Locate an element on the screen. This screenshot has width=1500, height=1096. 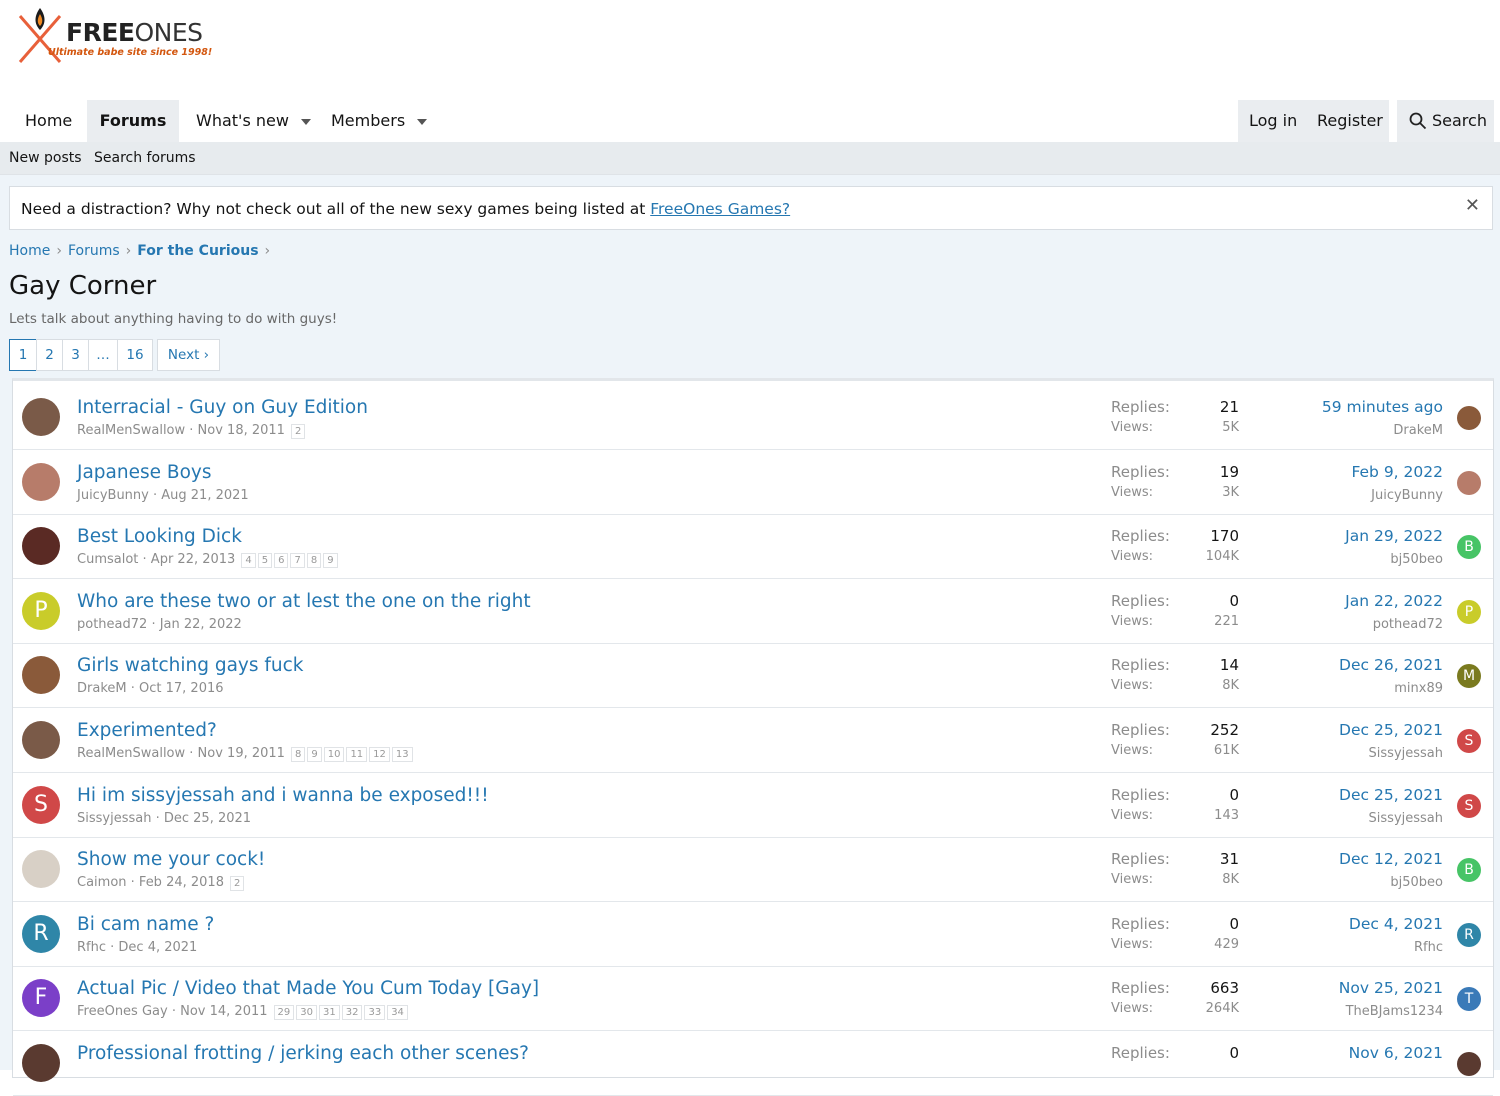
thread-page-link: 6 is located at coordinates (281, 561).